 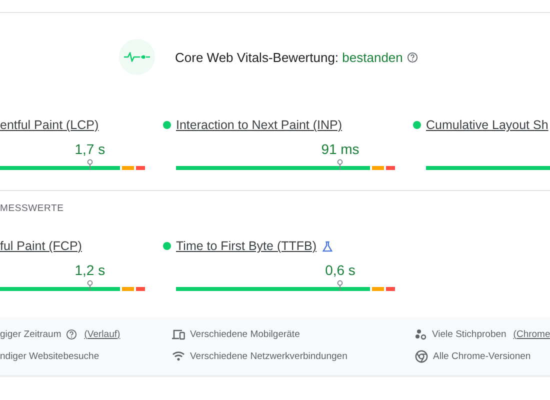 I want to click on wifi-icon, so click(x=178, y=356).